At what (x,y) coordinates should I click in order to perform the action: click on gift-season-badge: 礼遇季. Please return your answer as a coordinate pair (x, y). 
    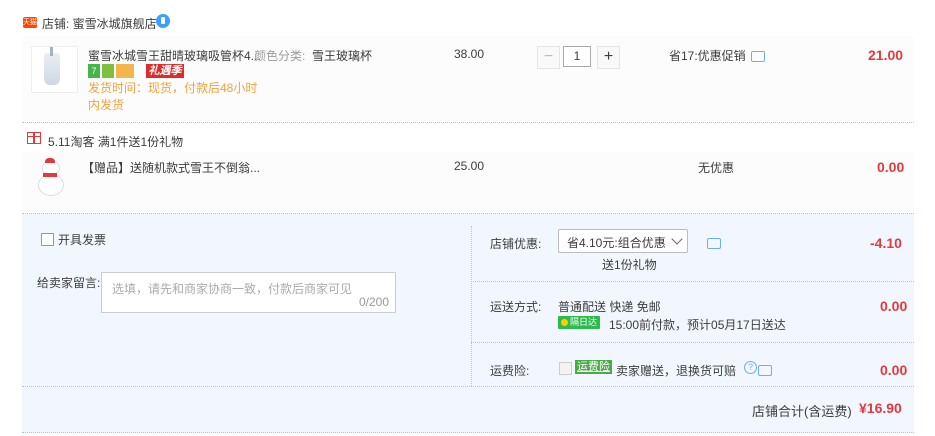
    Looking at the image, I should click on (165, 70).